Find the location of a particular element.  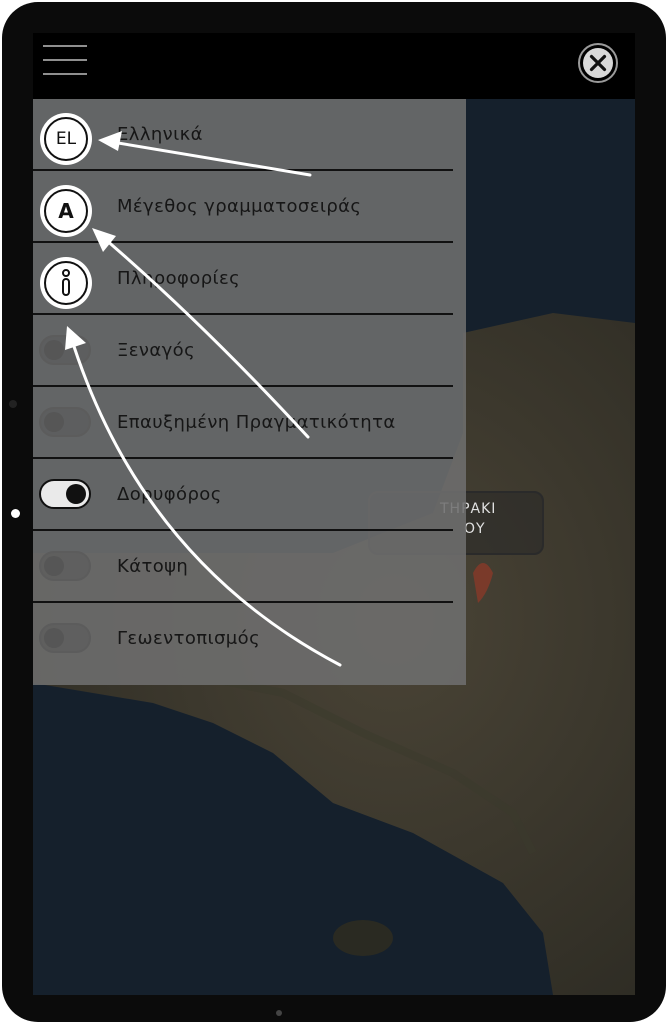

floorplan-toggle is located at coordinates (65, 566).